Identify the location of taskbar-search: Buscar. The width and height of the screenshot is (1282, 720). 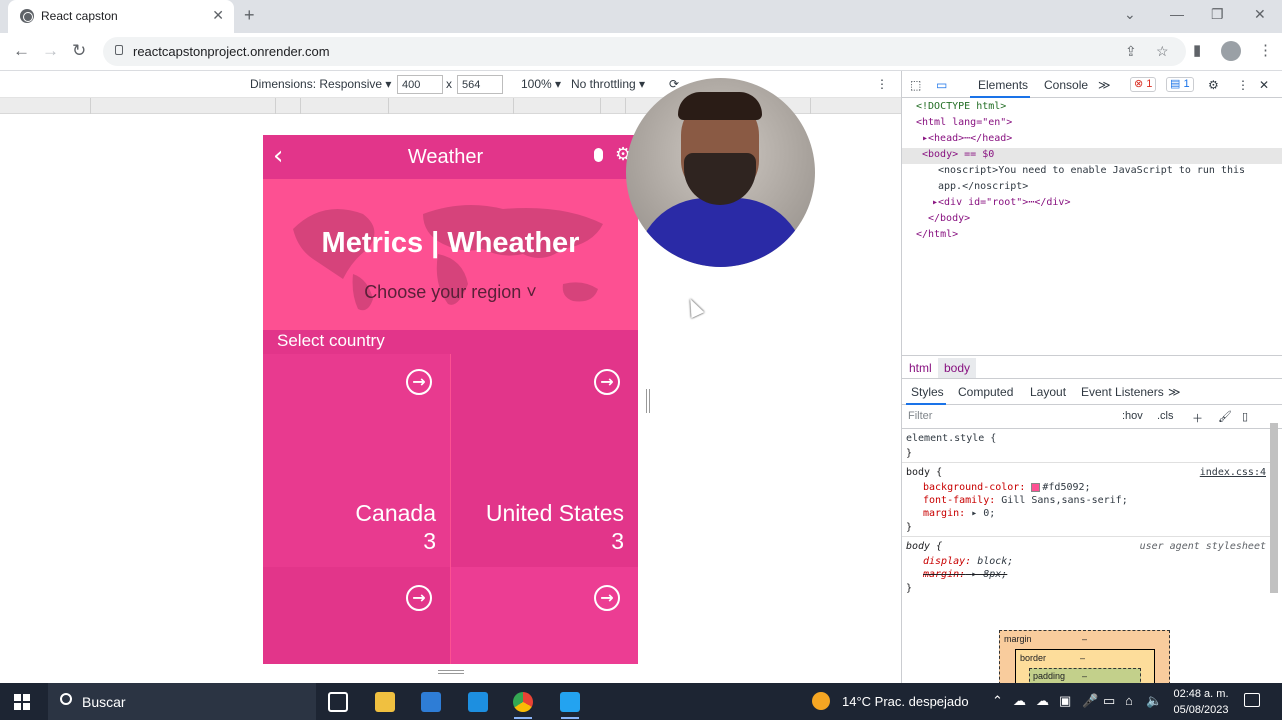
(182, 701).